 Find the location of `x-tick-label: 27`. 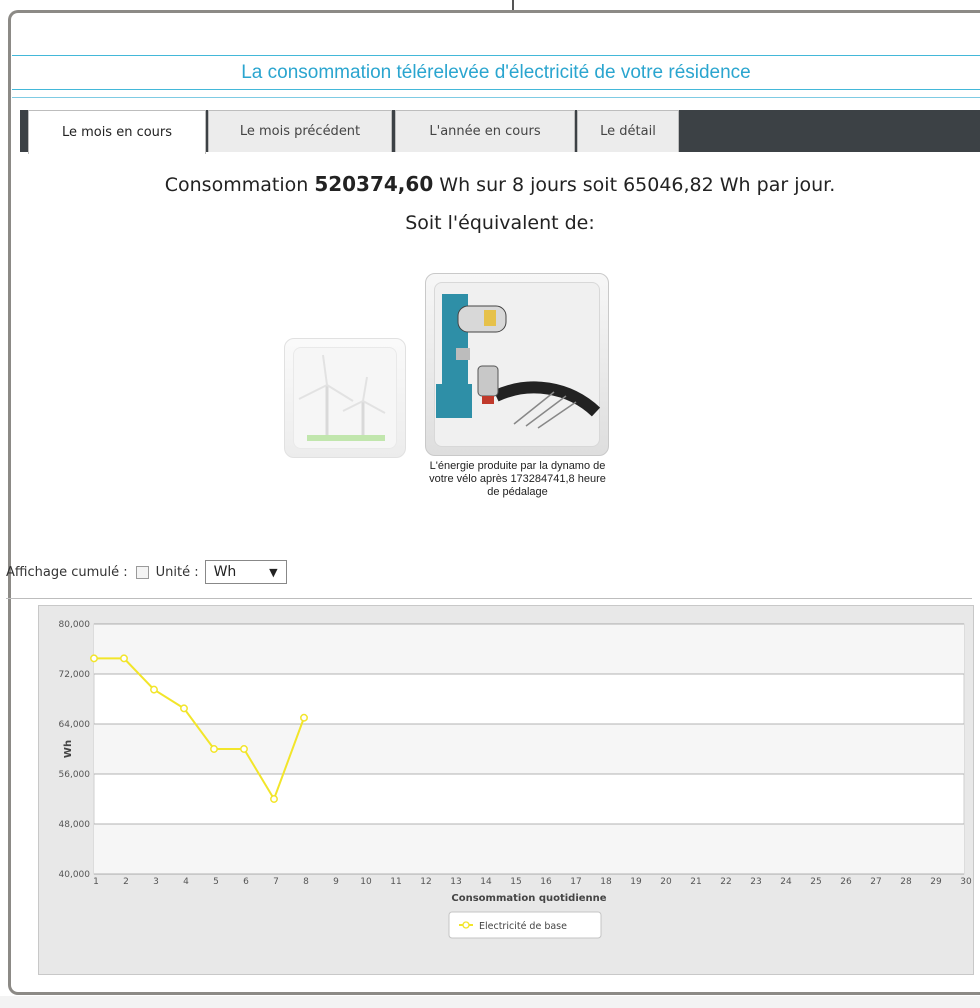

x-tick-label: 27 is located at coordinates (875, 882).